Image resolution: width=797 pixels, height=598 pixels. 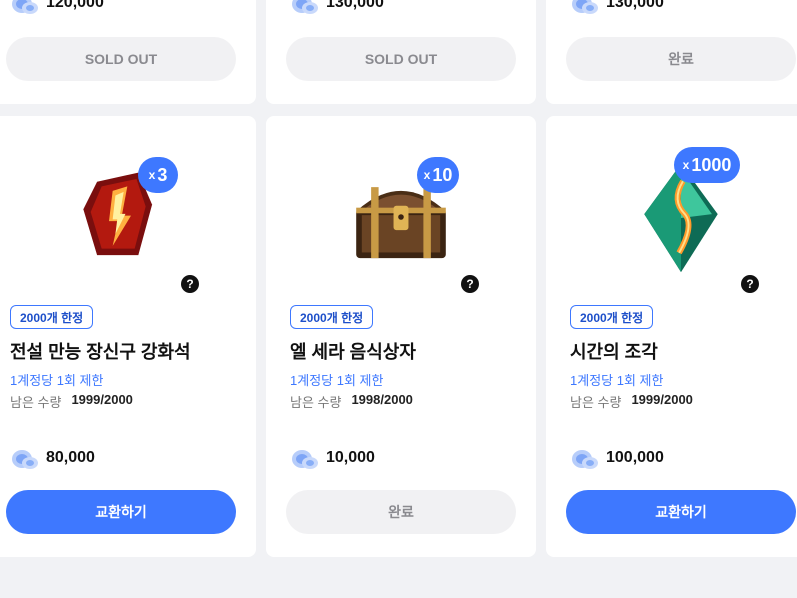 I want to click on price: 100,000, so click(x=617, y=458).